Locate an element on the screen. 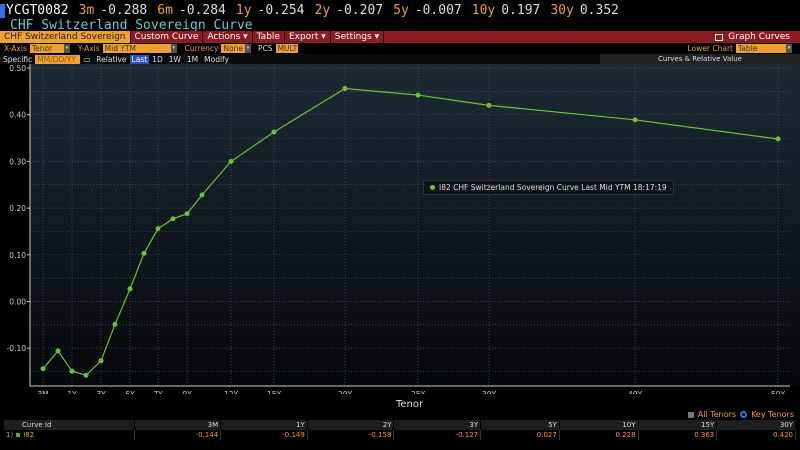 Image resolution: width=800 pixels, height=450 pixels. tab-curve: CHF Switzerland Sovereign is located at coordinates (65, 37).